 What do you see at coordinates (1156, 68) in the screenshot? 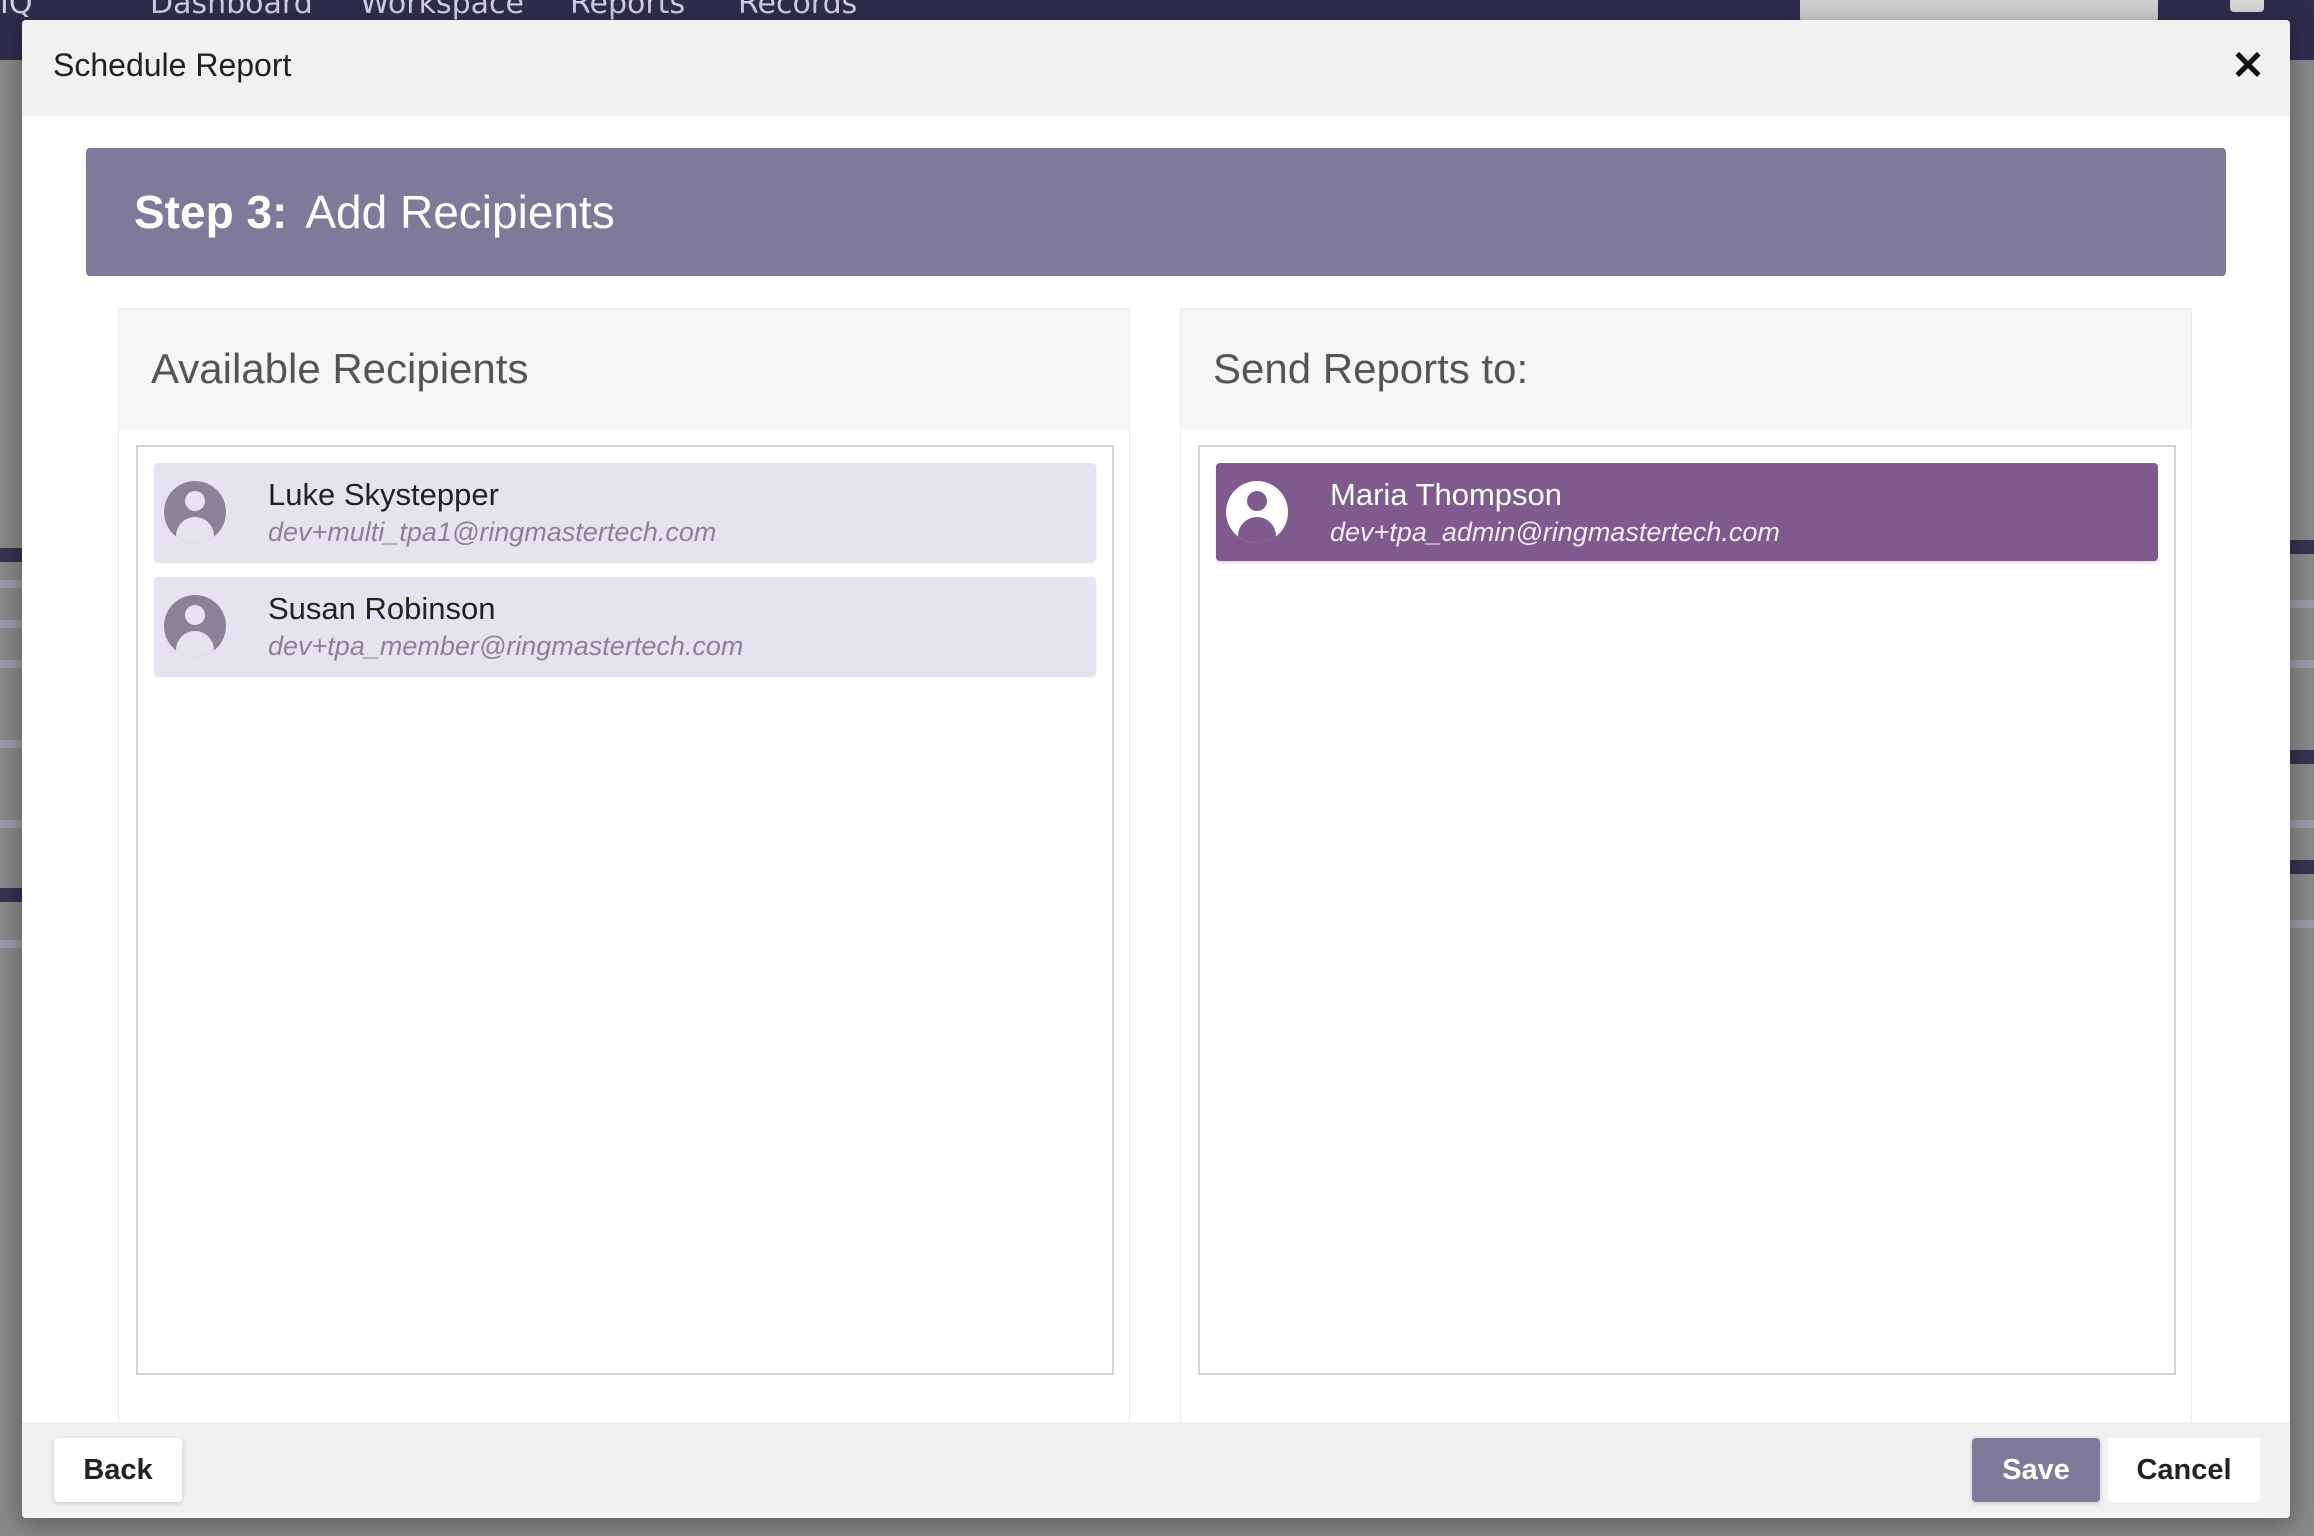
I see `modal-header: Schedule Report ✕` at bounding box center [1156, 68].